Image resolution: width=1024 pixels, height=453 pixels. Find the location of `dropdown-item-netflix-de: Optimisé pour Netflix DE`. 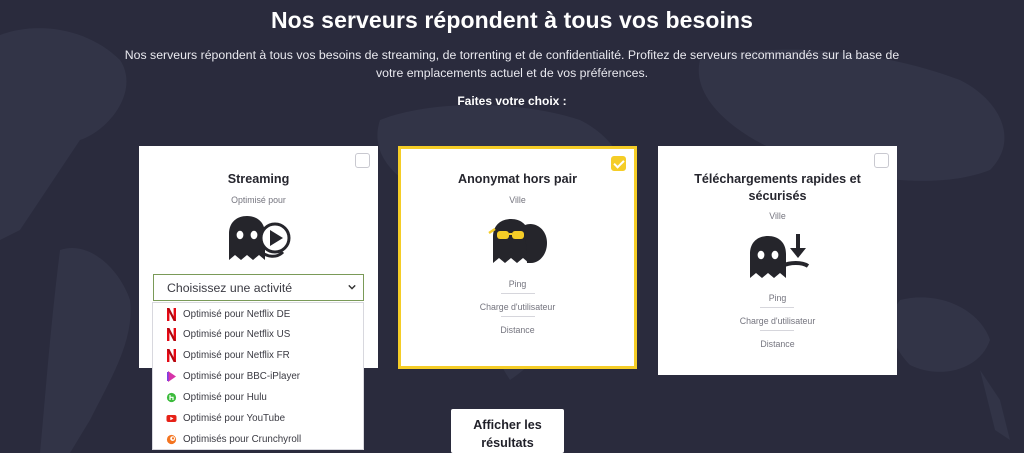

dropdown-item-netflix-de: Optimisé pour Netflix DE is located at coordinates (258, 315).